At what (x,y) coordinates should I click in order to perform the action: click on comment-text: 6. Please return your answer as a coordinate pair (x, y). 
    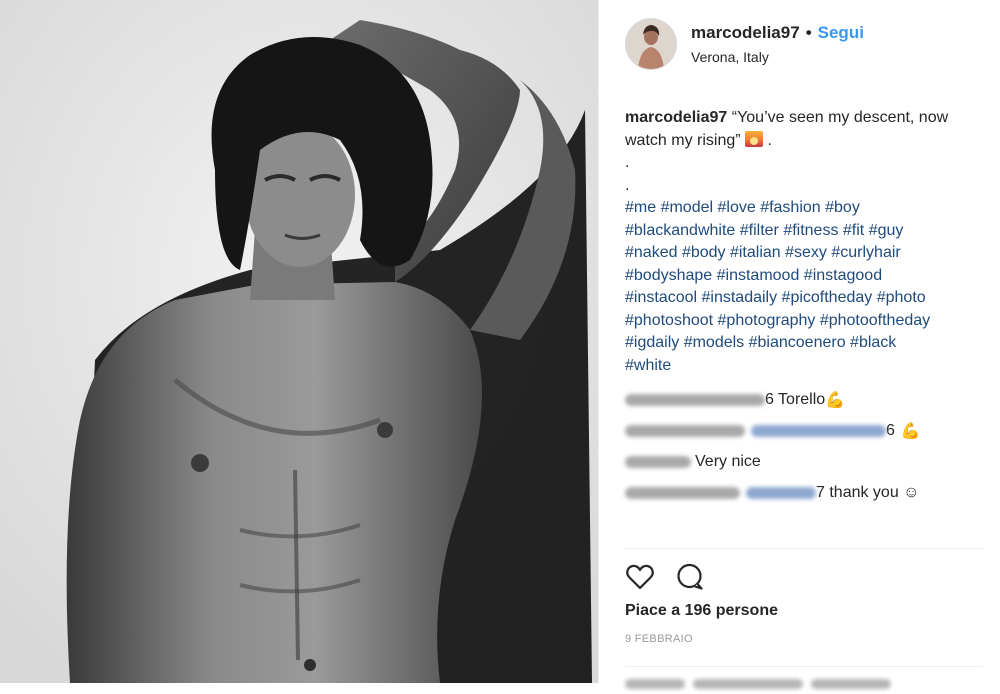
    Looking at the image, I should click on (890, 430).